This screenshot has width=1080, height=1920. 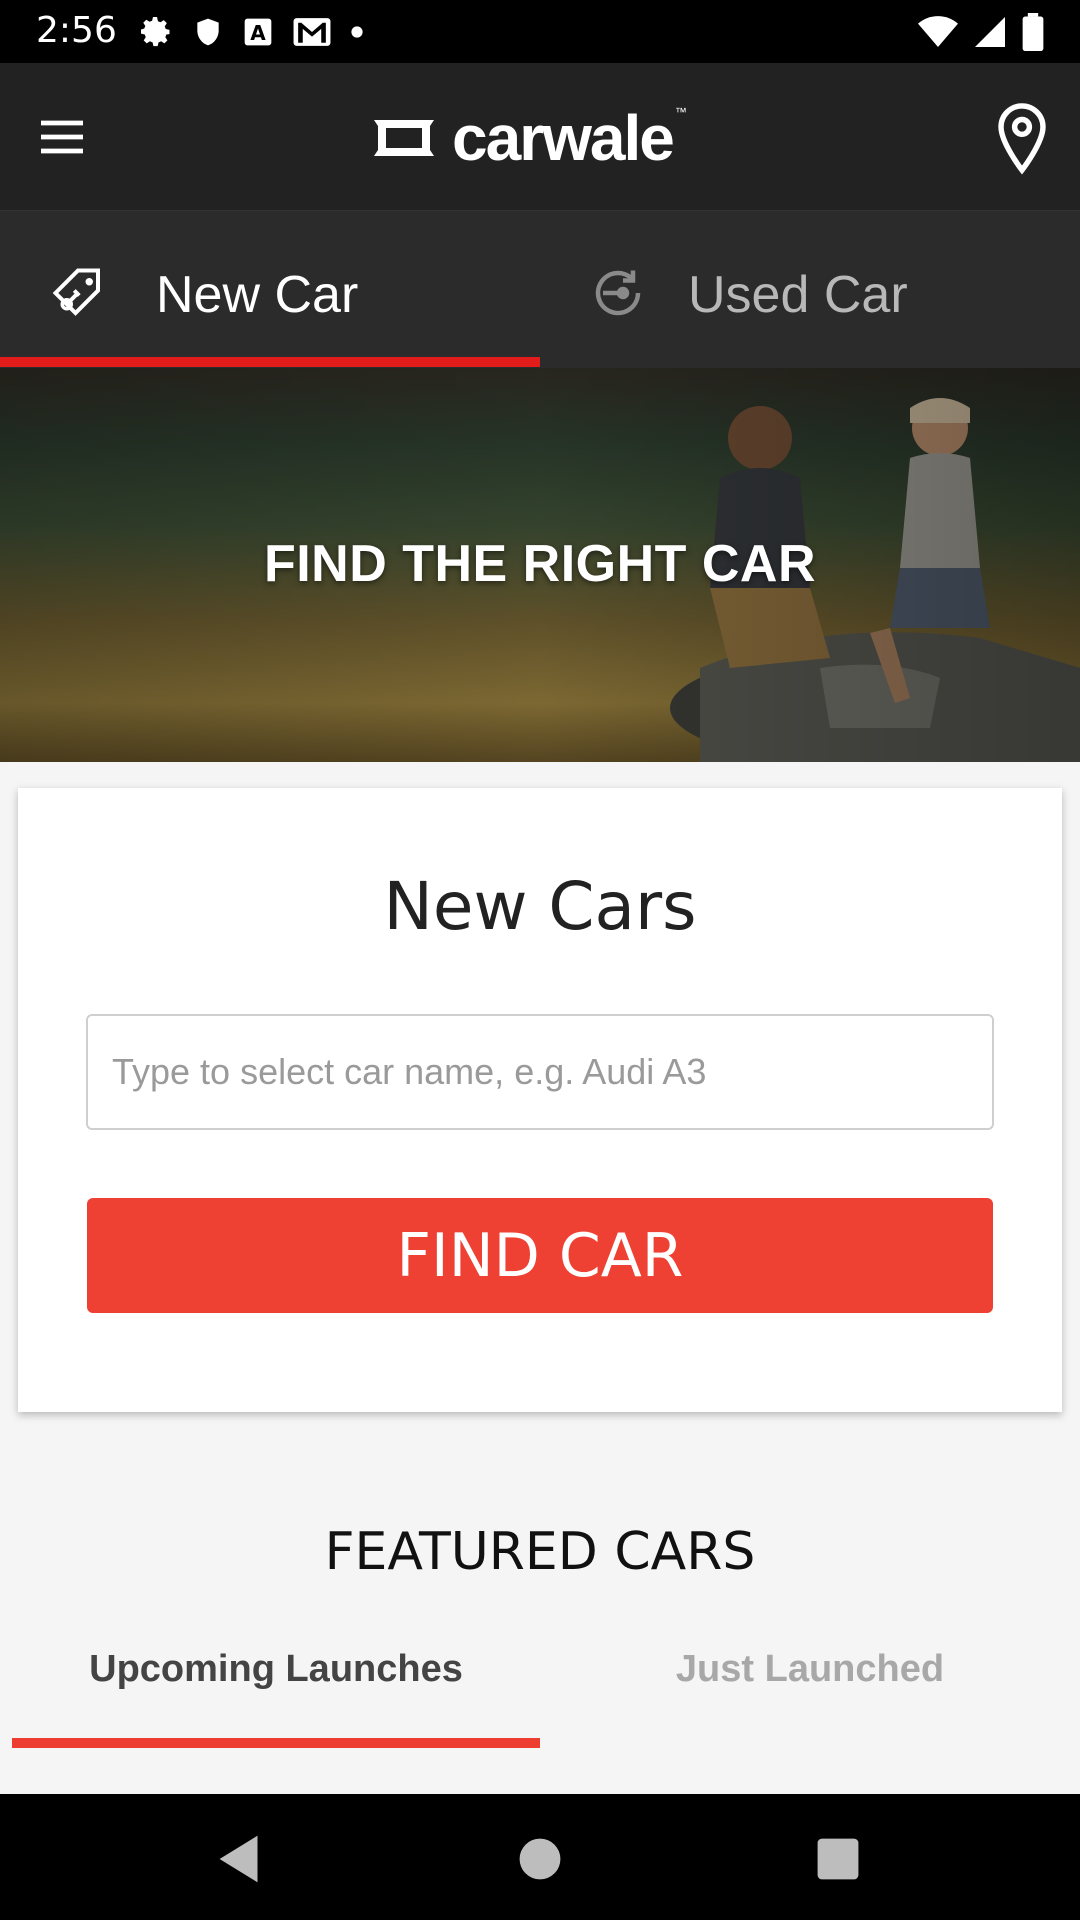 I want to click on home-icon, so click(x=540, y=1859).